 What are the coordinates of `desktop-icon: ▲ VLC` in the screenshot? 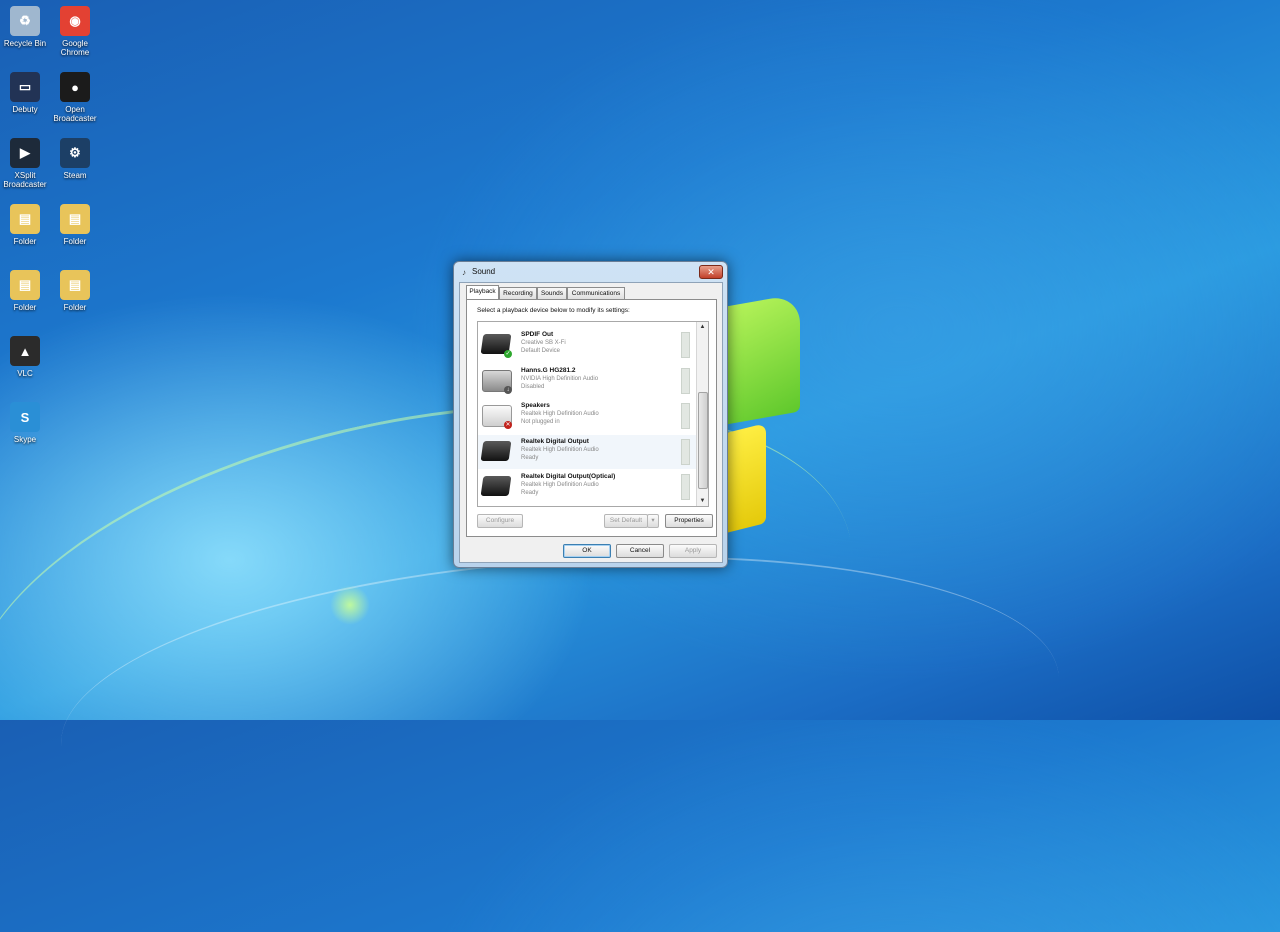 It's located at (26, 357).